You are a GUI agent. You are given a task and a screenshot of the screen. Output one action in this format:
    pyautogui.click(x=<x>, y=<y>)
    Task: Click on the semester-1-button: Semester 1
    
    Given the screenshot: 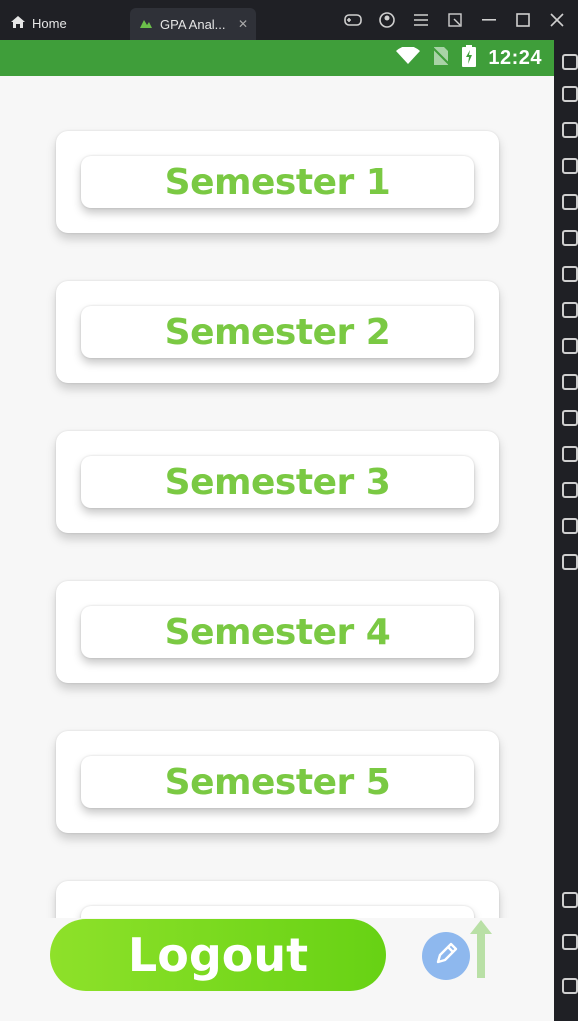 What is the action you would take?
    pyautogui.click(x=277, y=182)
    